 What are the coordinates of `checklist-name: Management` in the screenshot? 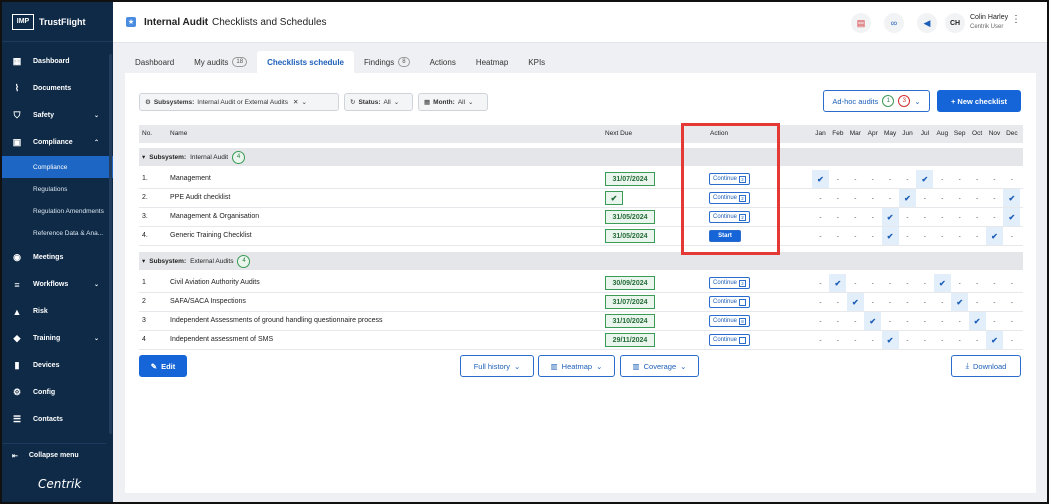 It's located at (190, 178).